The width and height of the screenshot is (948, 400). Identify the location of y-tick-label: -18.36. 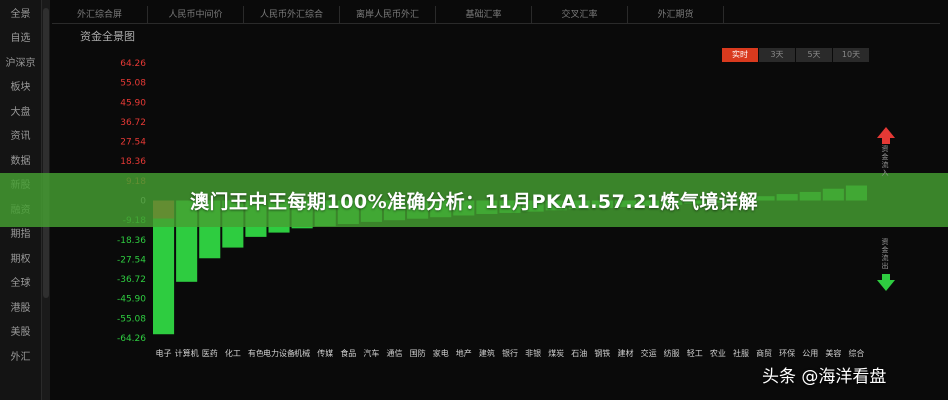
(131, 241).